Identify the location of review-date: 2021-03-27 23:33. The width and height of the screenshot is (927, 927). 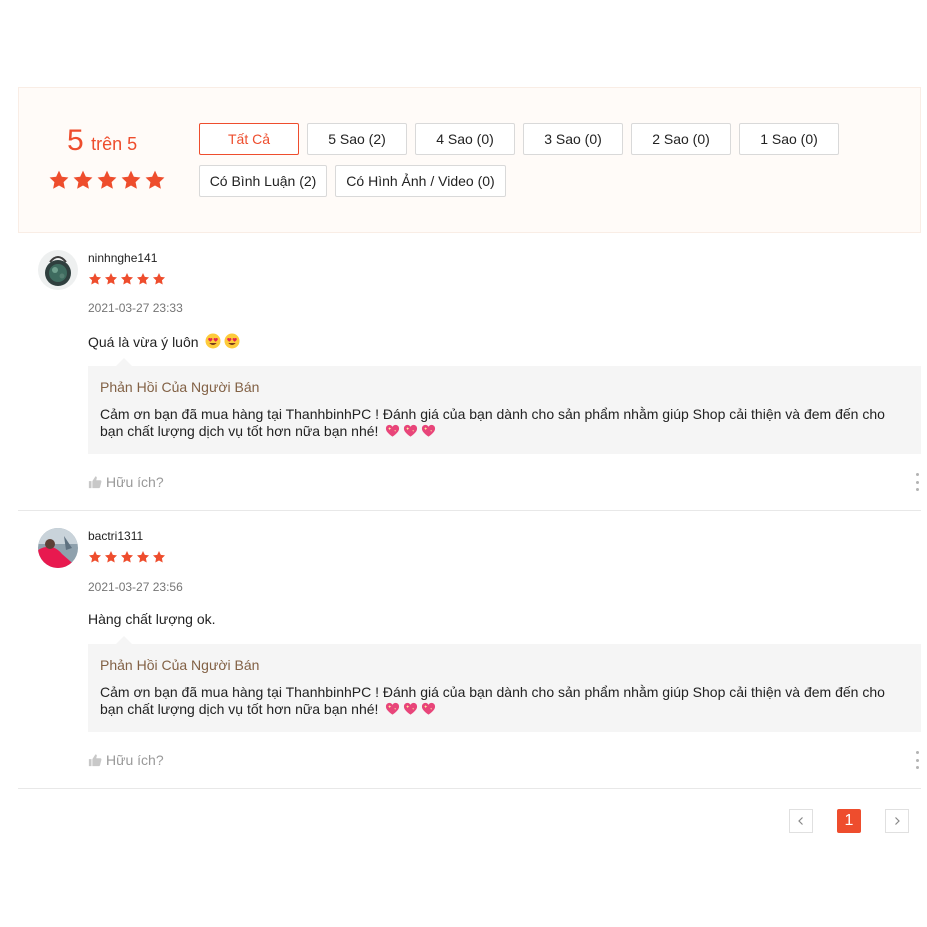
(135, 308).